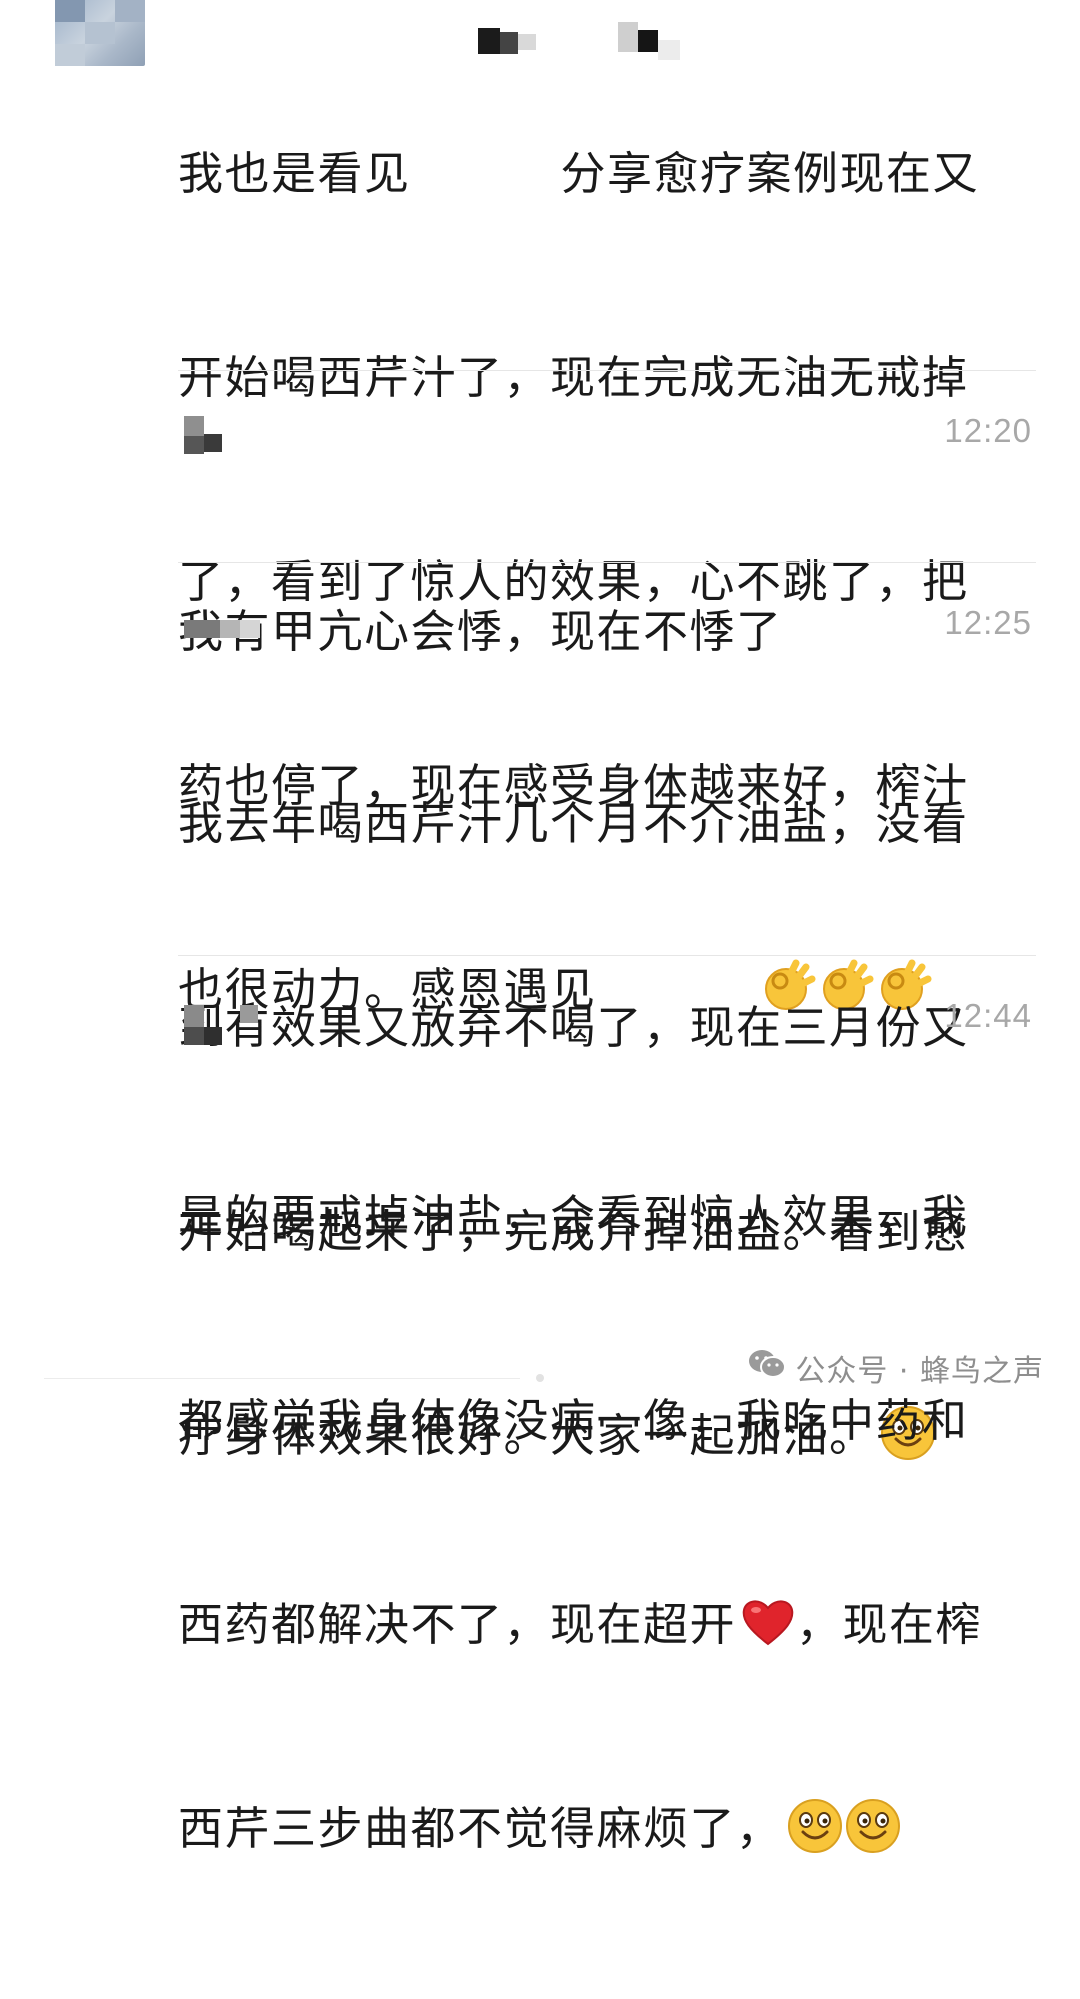  I want to click on comment-timestamp: 12:20, so click(988, 430).